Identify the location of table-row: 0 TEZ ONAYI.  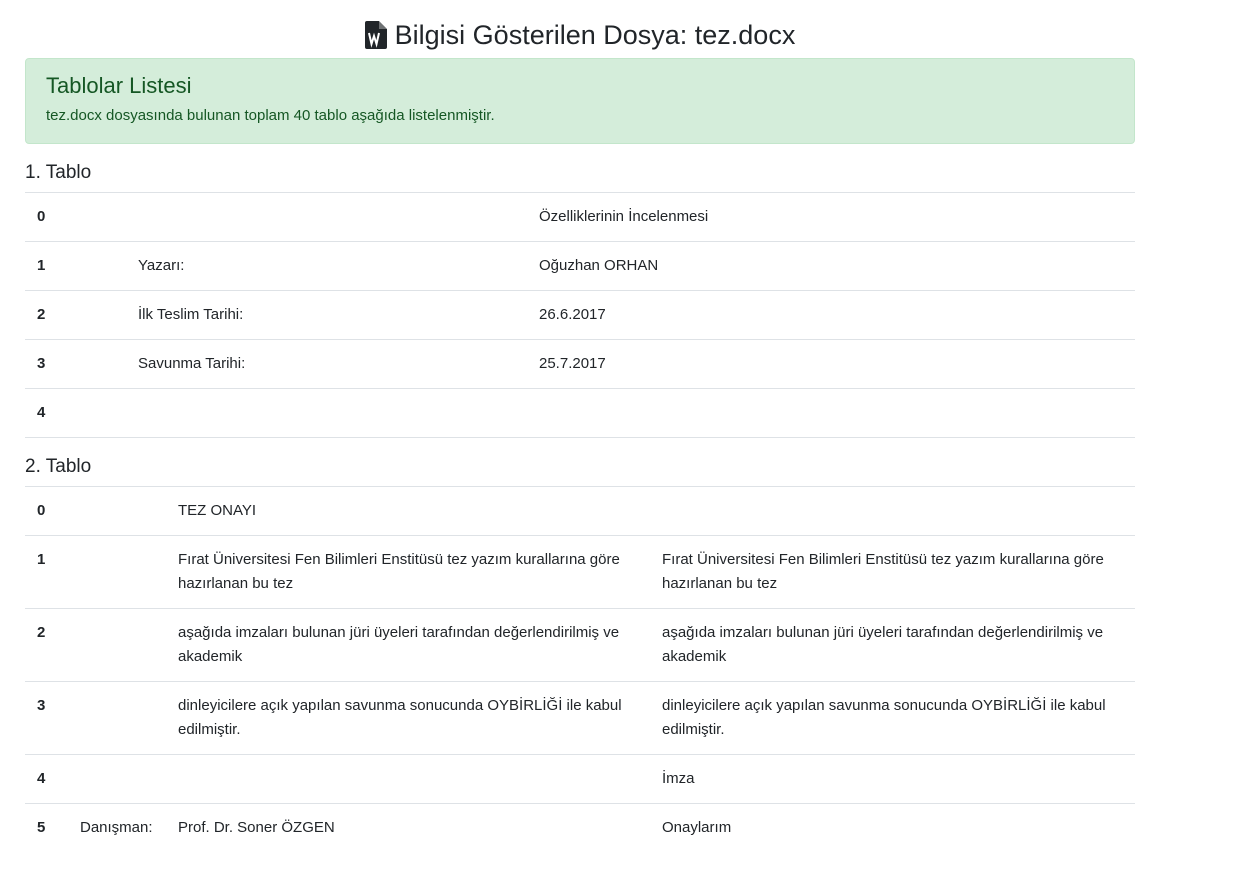
(580, 511).